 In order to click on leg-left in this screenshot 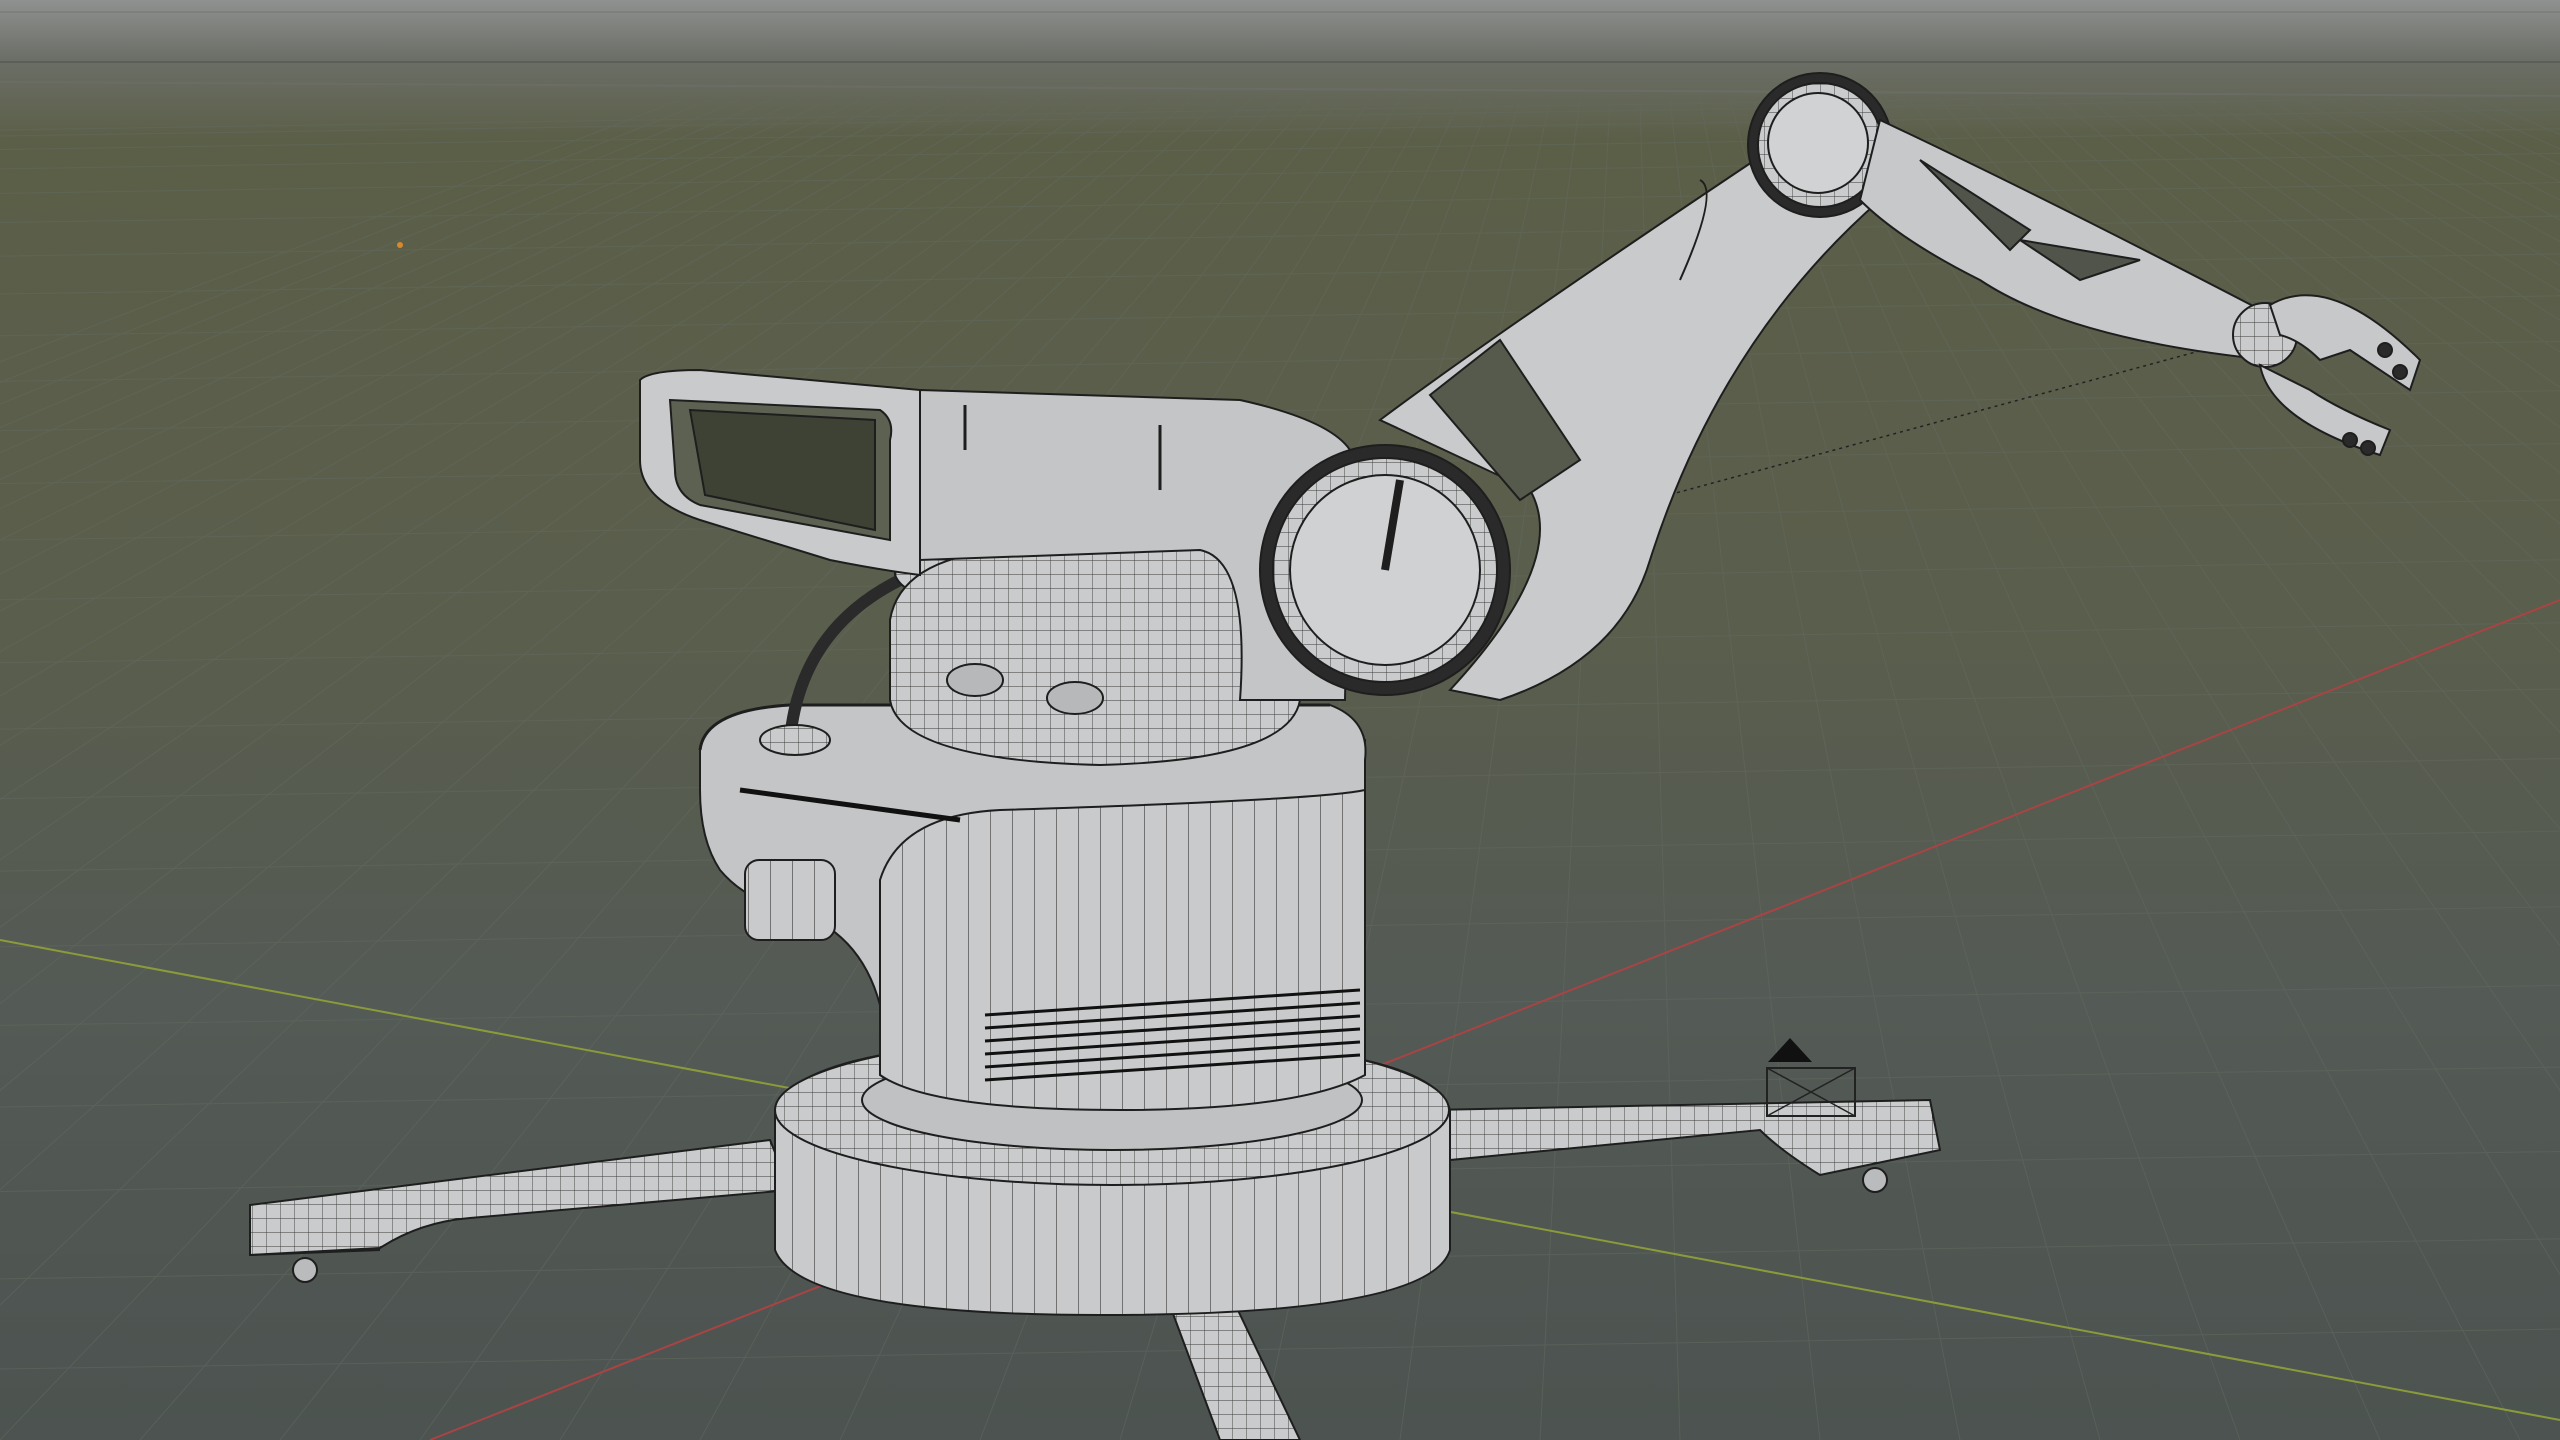, I will do `click(520, 1210)`.